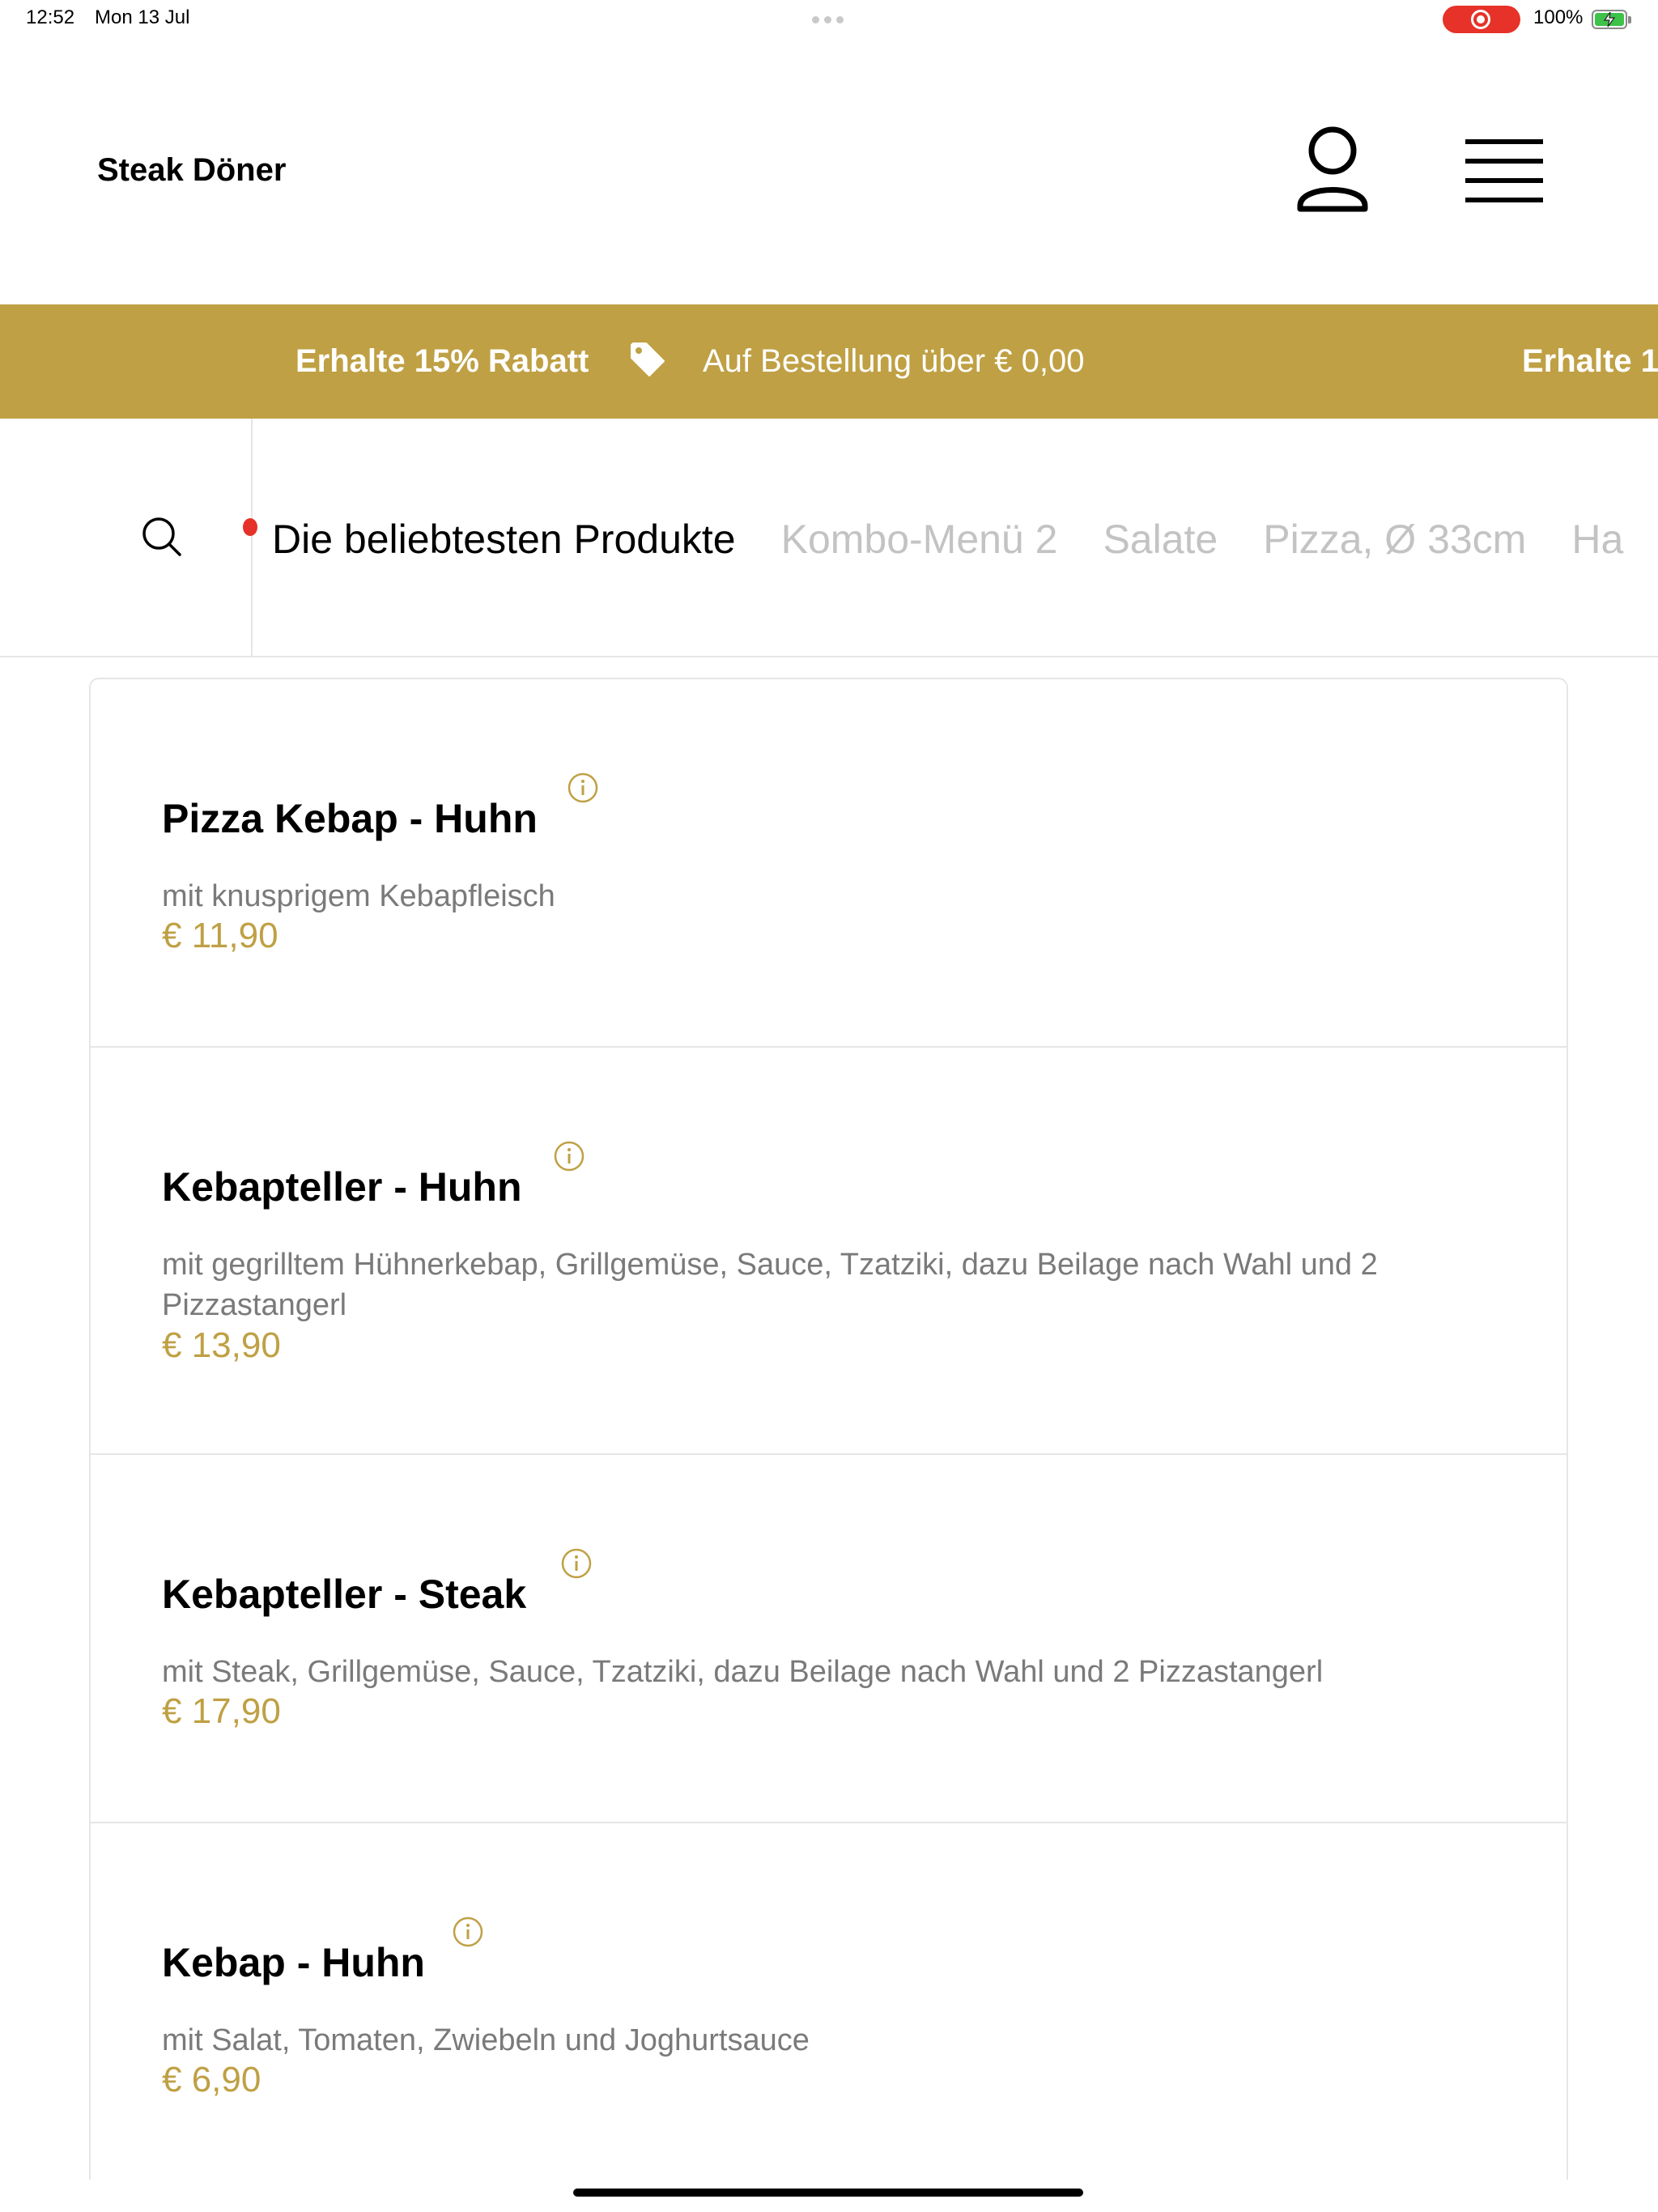 Image resolution: width=1658 pixels, height=2212 pixels. What do you see at coordinates (919, 539) in the screenshot?
I see `tab-kombo-menu-2: Kombo-Menü 2` at bounding box center [919, 539].